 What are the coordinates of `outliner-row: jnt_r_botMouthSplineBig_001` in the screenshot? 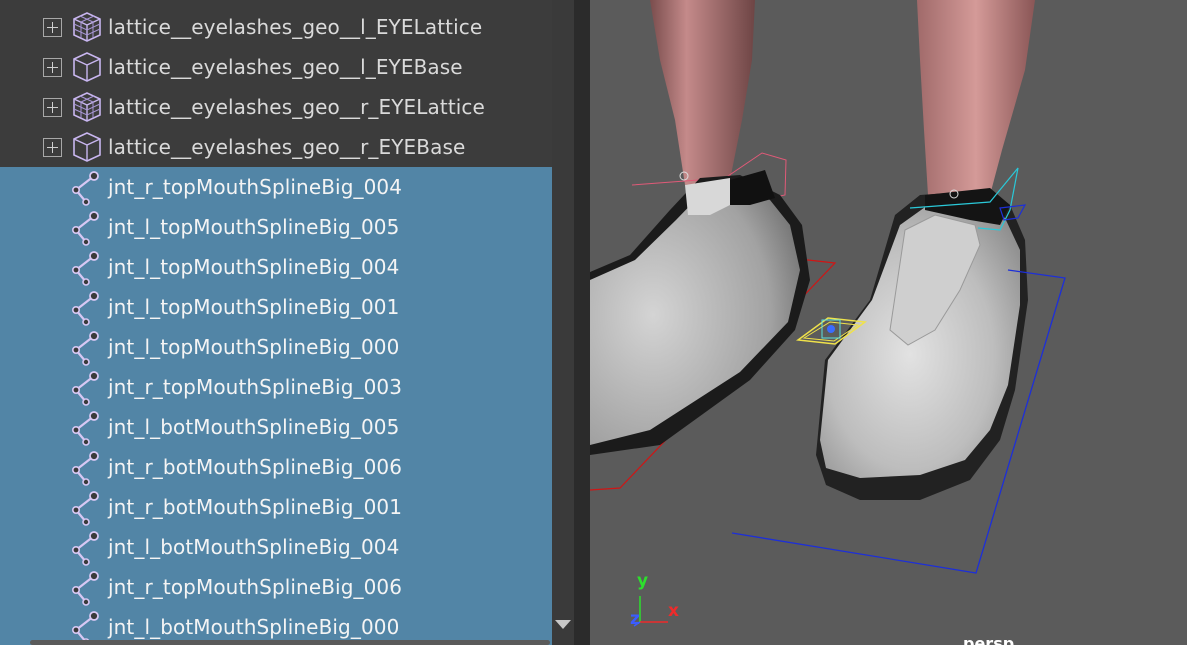 It's located at (276, 507).